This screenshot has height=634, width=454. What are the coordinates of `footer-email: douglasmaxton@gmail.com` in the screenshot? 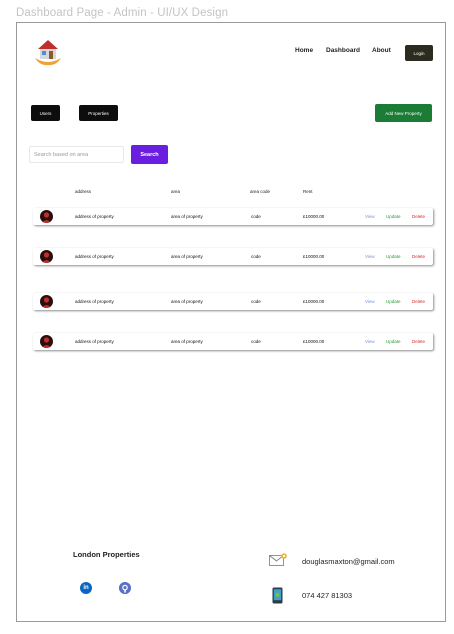 It's located at (348, 561).